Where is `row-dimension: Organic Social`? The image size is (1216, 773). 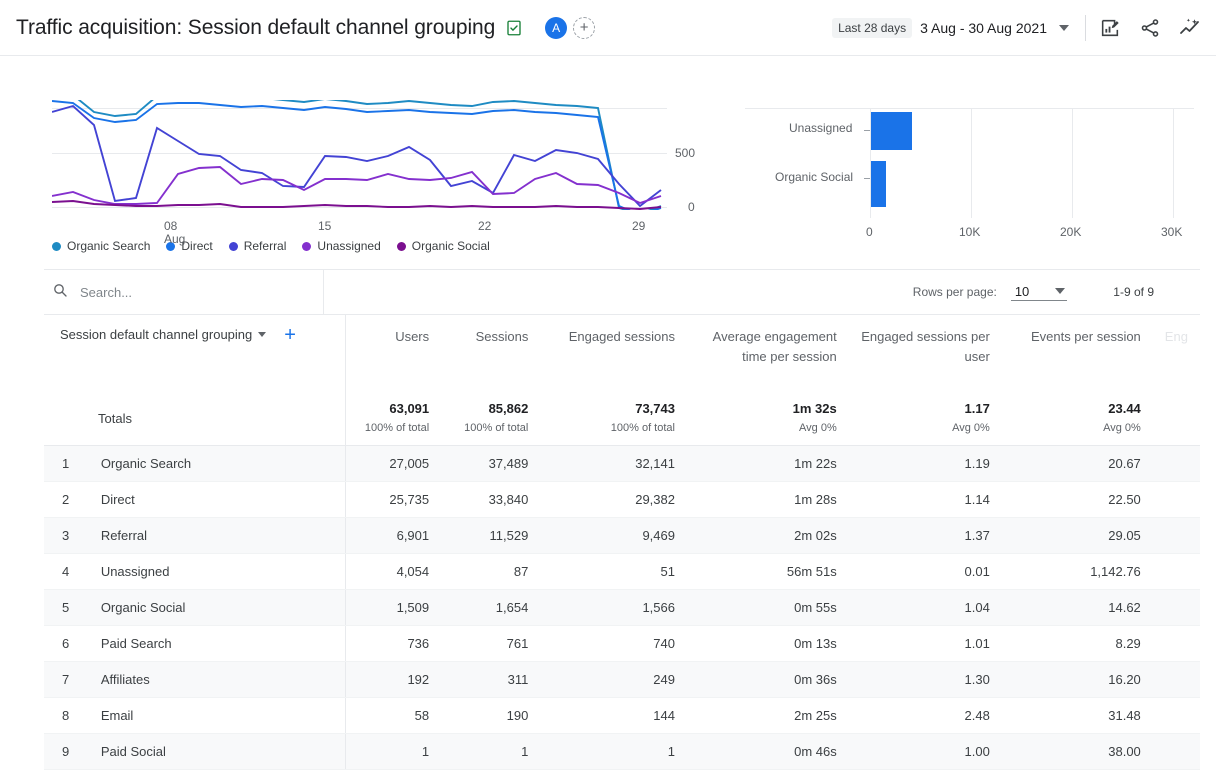 row-dimension: Organic Social is located at coordinates (214, 607).